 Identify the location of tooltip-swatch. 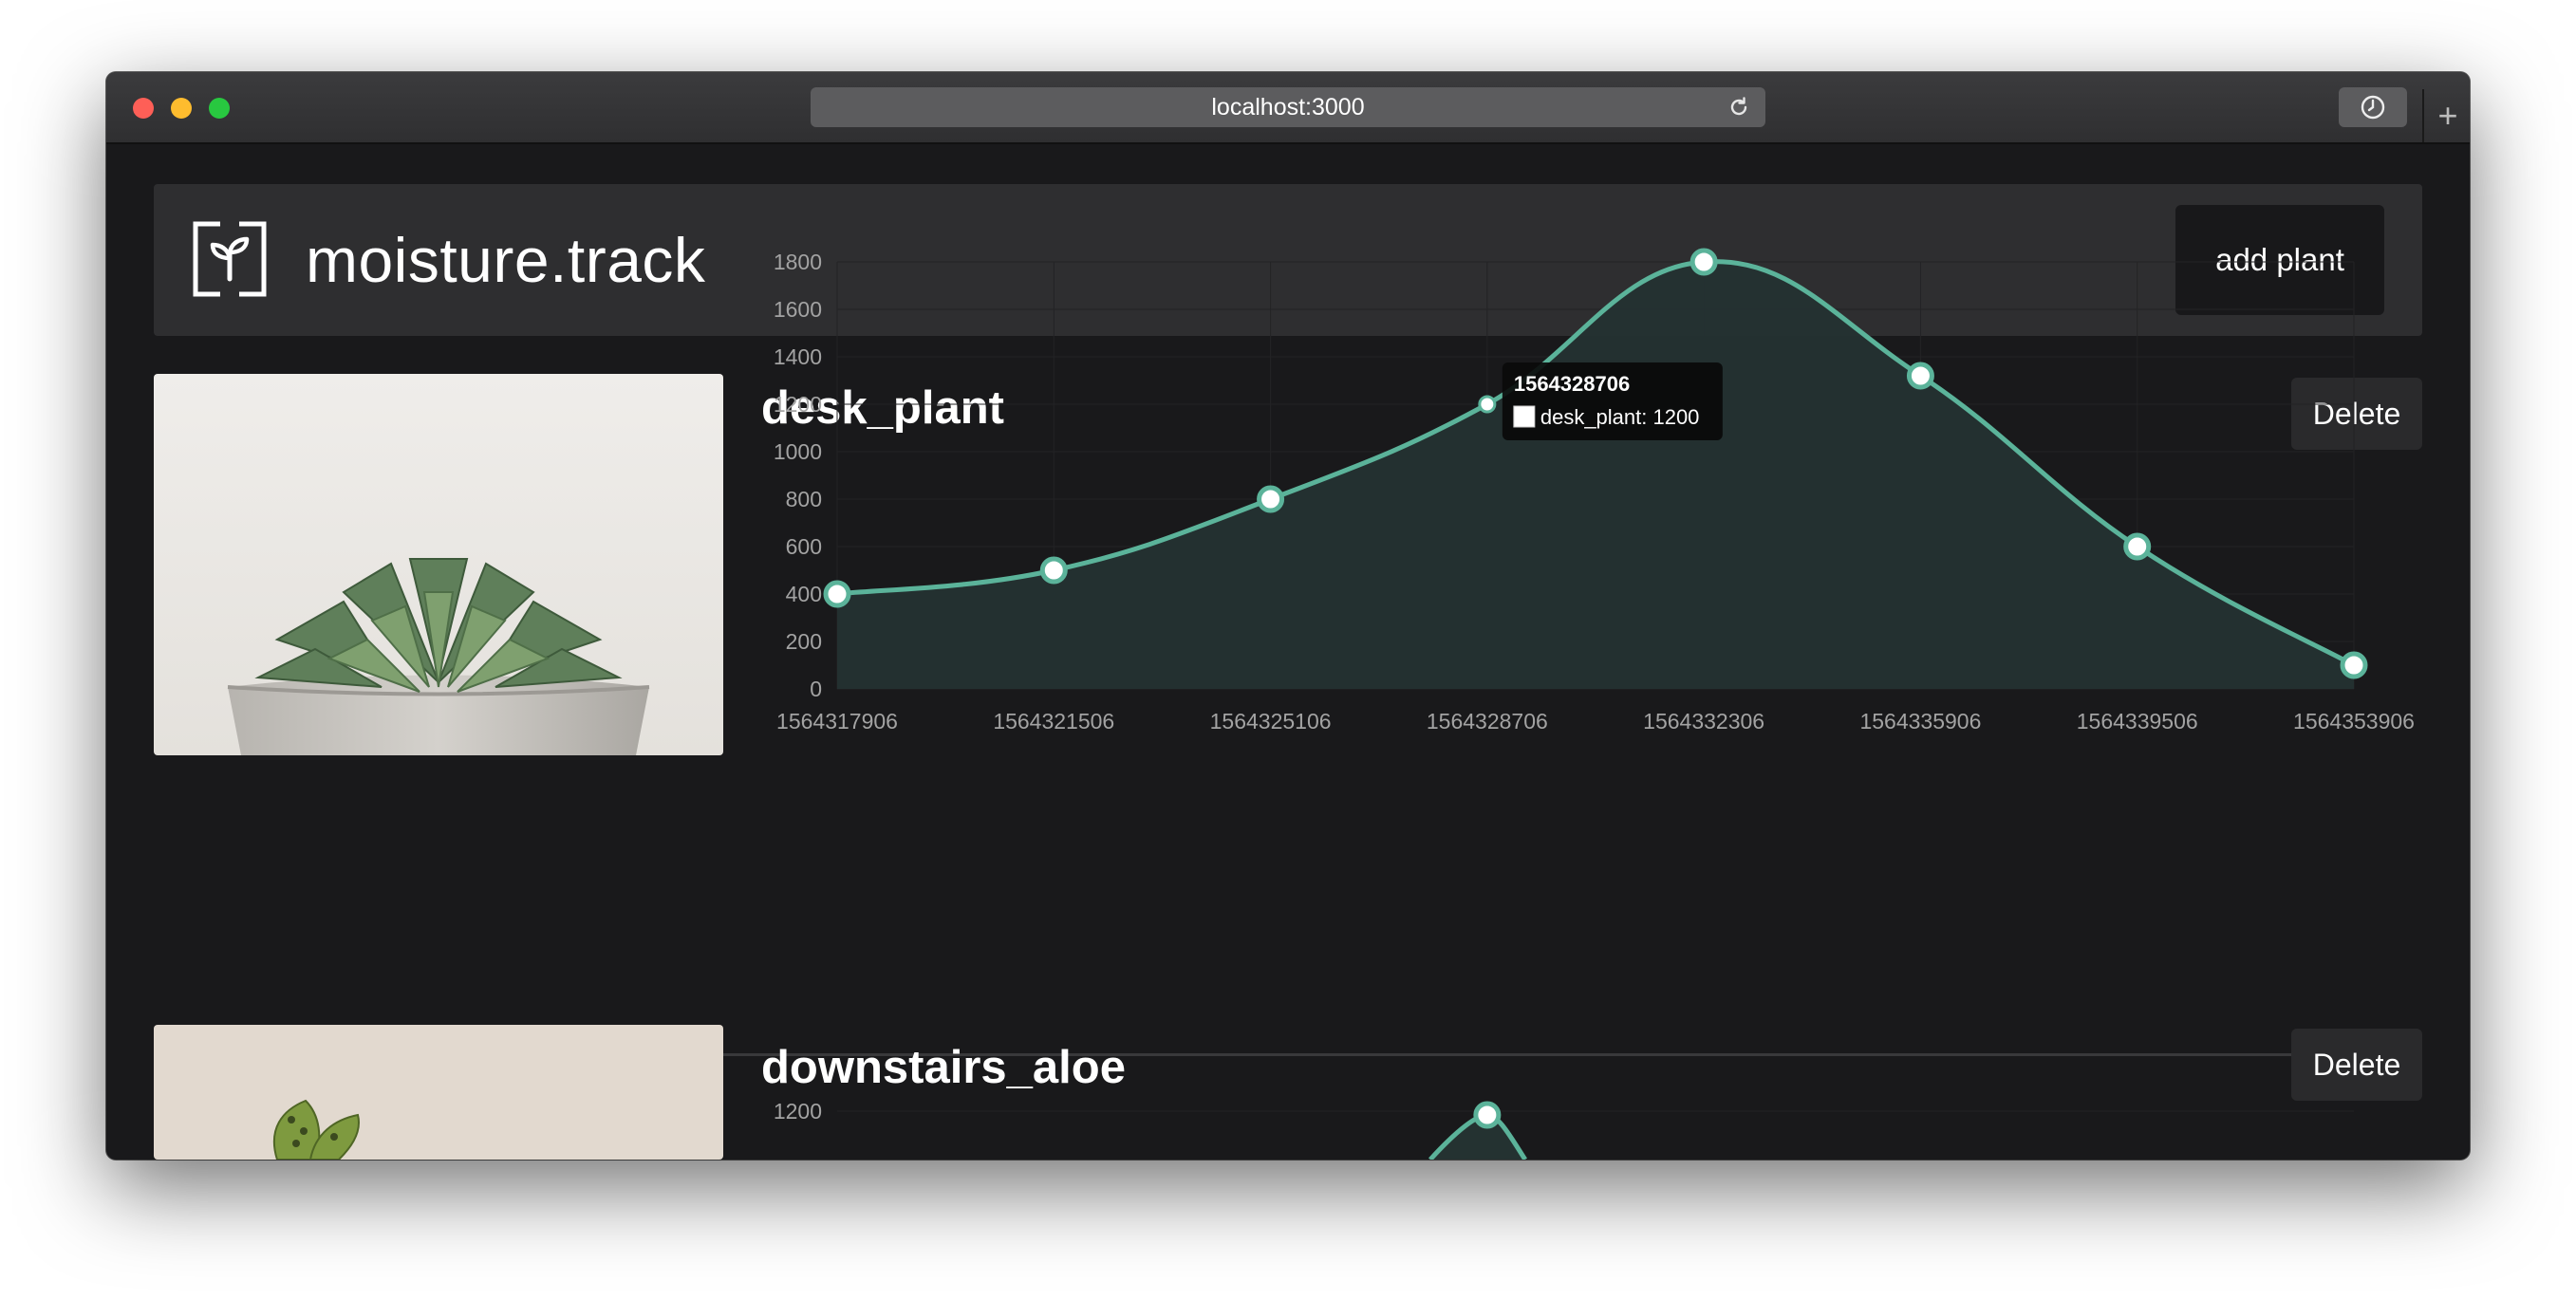
(1524, 416).